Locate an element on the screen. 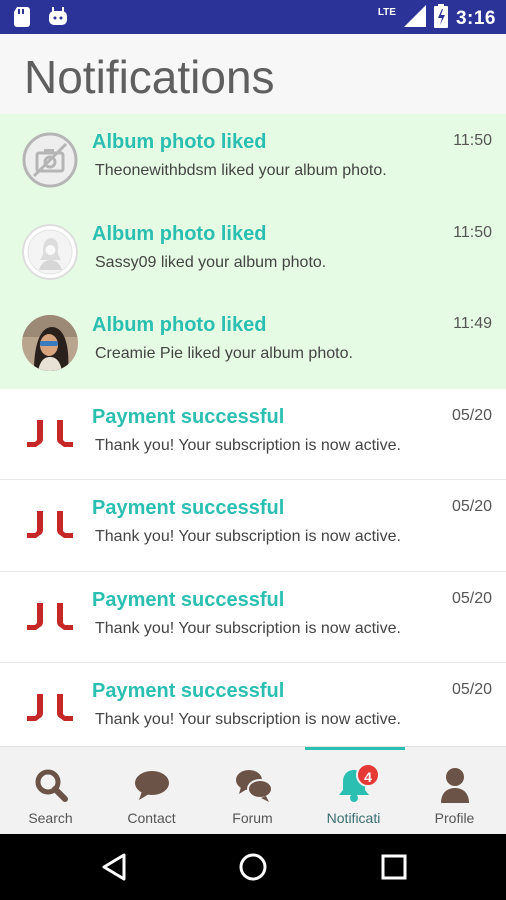 This screenshot has width=506, height=900. status-bar: LTE 3:16 is located at coordinates (253, 17).